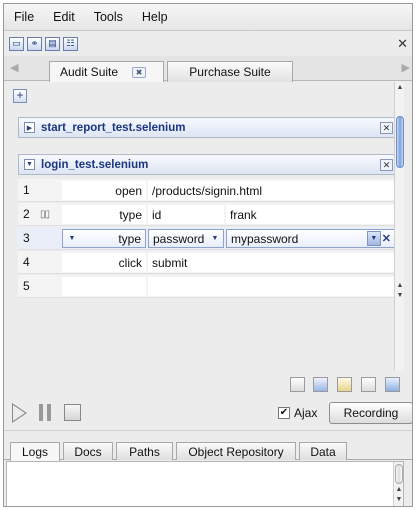  What do you see at coordinates (45, 412) in the screenshot?
I see `pause-icon` at bounding box center [45, 412].